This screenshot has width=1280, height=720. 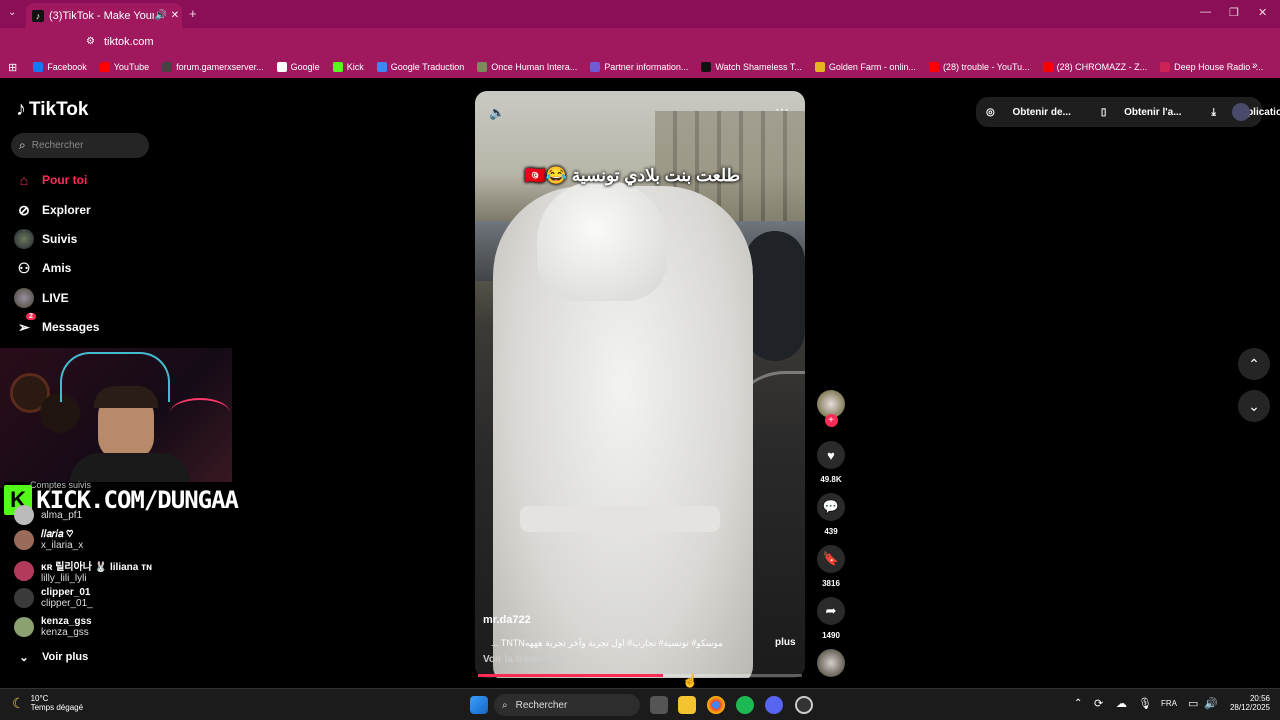 I want to click on weather-widget: ☾ 10°C Temps dégagé, so click(x=47, y=703).